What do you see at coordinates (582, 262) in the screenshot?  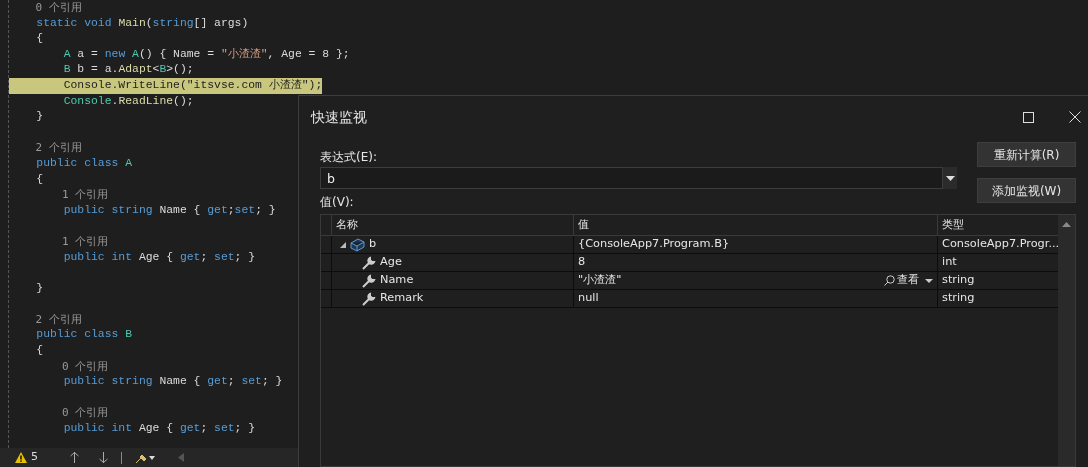 I see `variable-value: 8` at bounding box center [582, 262].